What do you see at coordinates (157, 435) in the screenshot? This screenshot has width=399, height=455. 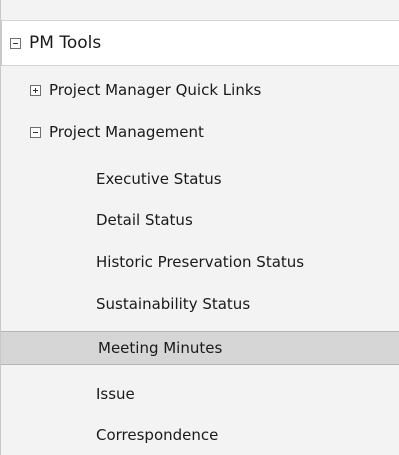 I see `tree-item-label: Correspondence` at bounding box center [157, 435].